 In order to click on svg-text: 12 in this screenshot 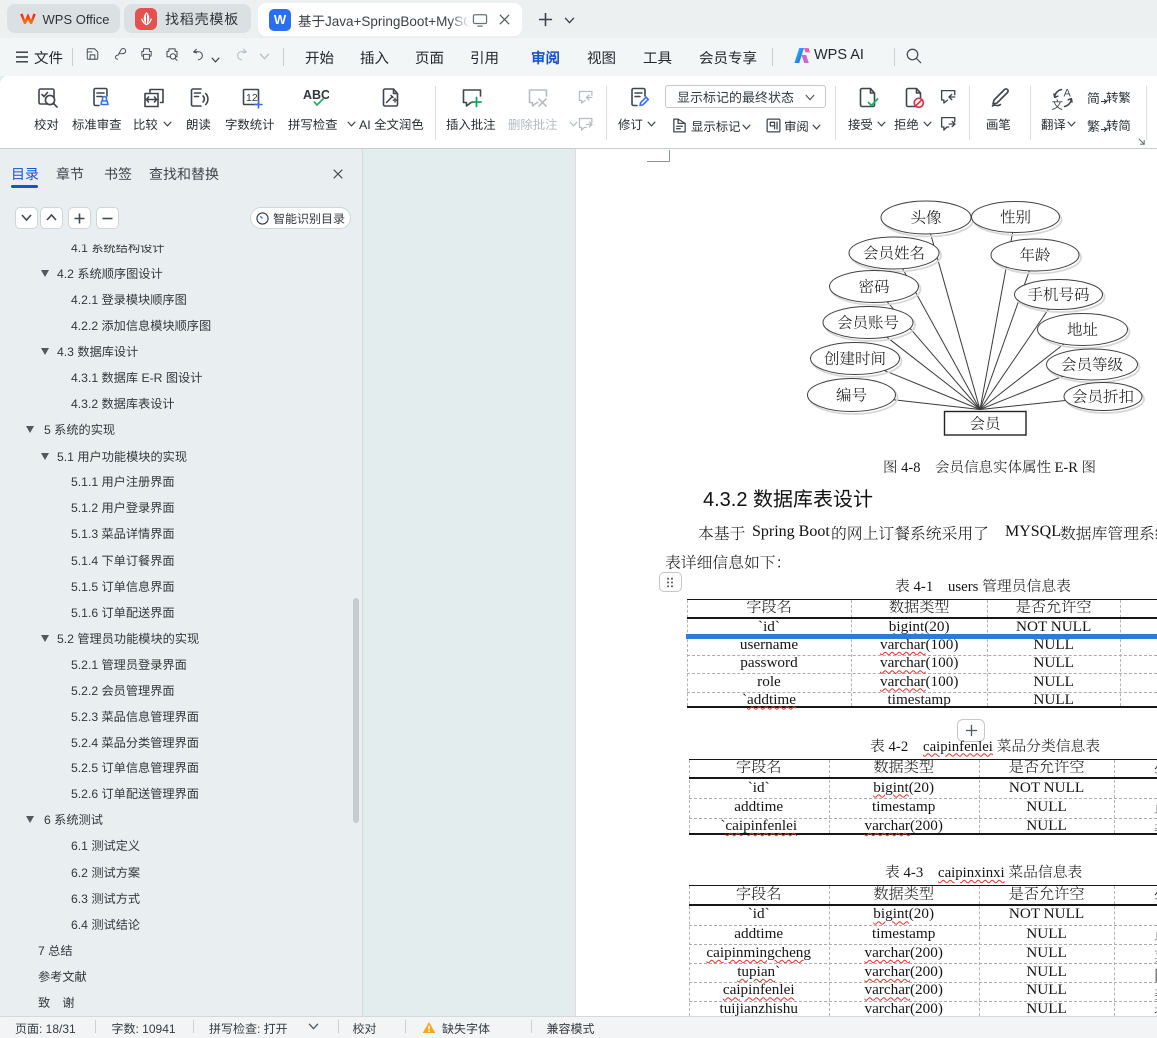, I will do `click(252, 98)`.